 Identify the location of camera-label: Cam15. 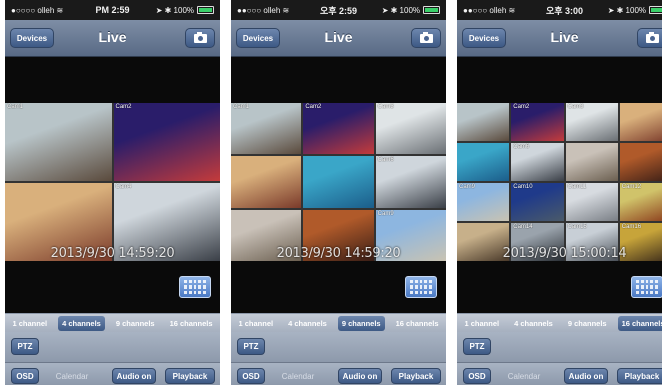
(577, 227).